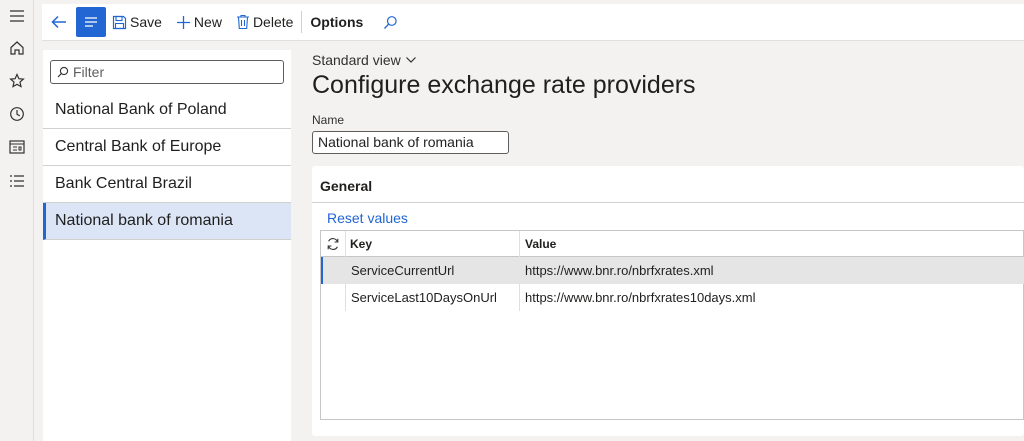  I want to click on action-bar: Save New Delete Options, so click(533, 22).